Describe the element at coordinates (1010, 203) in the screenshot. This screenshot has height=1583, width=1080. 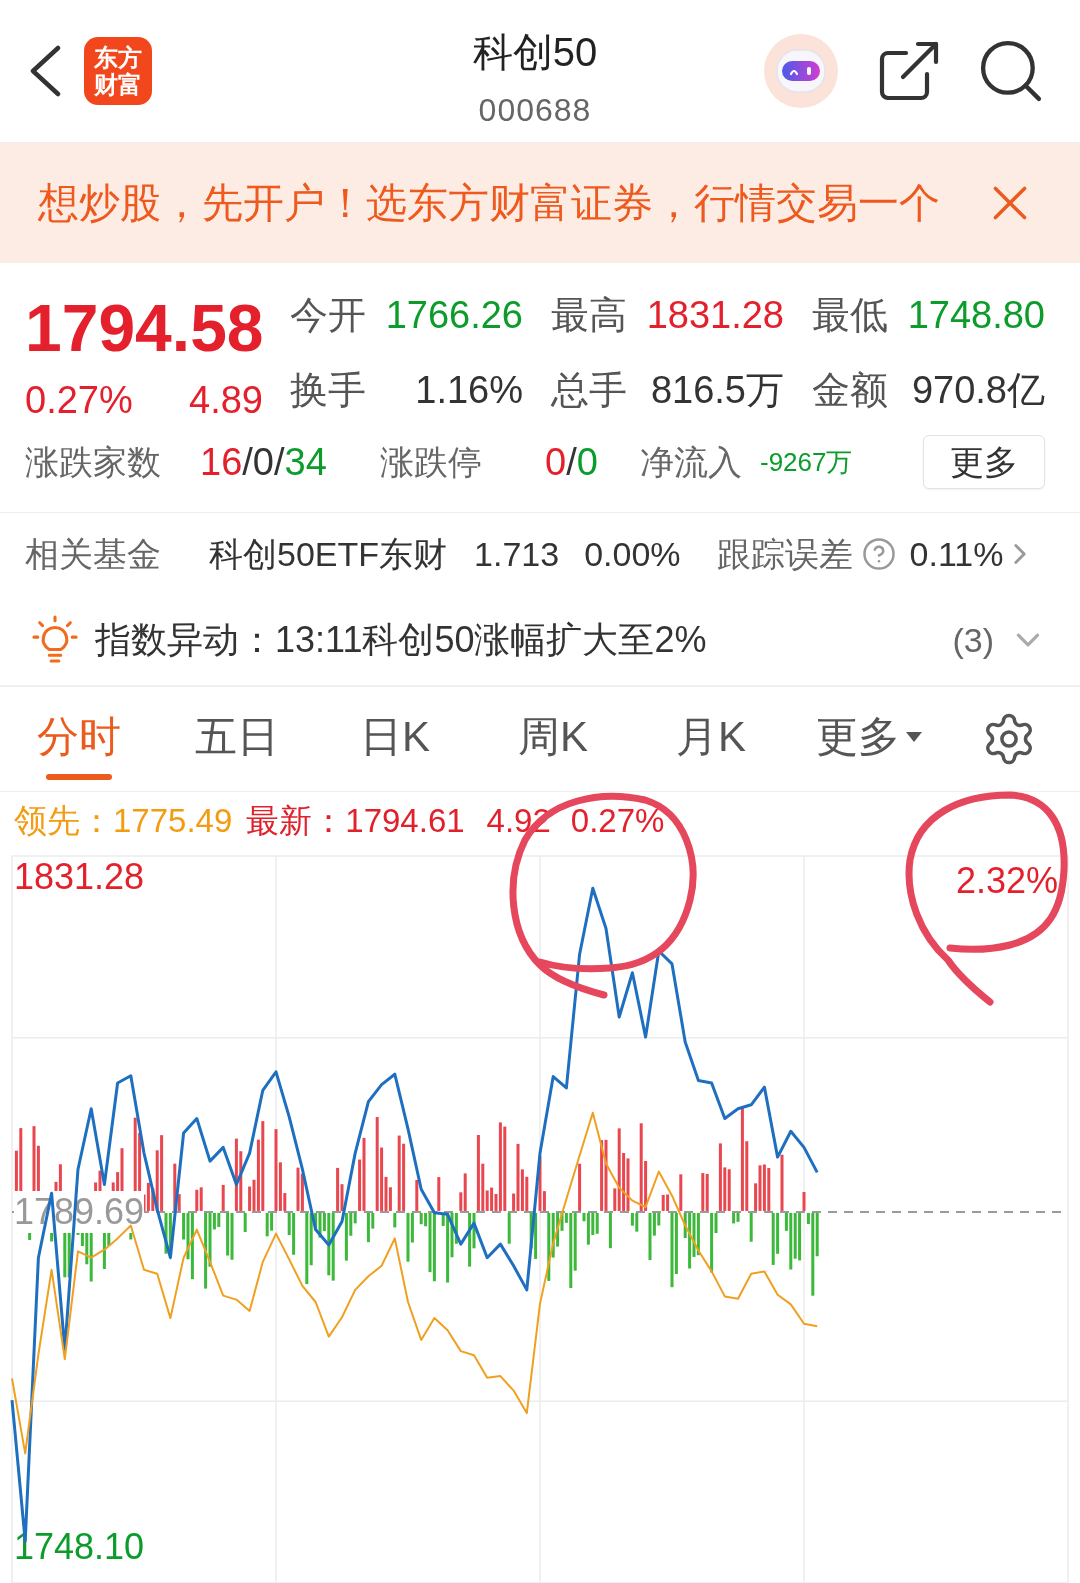
I see `close-icon` at that location.